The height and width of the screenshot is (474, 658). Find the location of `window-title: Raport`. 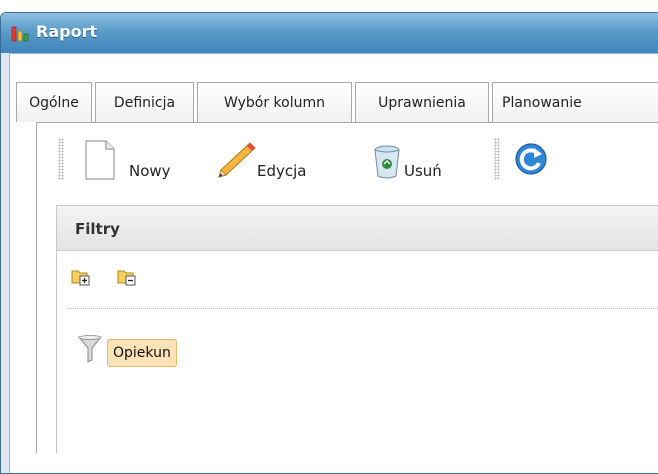

window-title: Raport is located at coordinates (67, 31).